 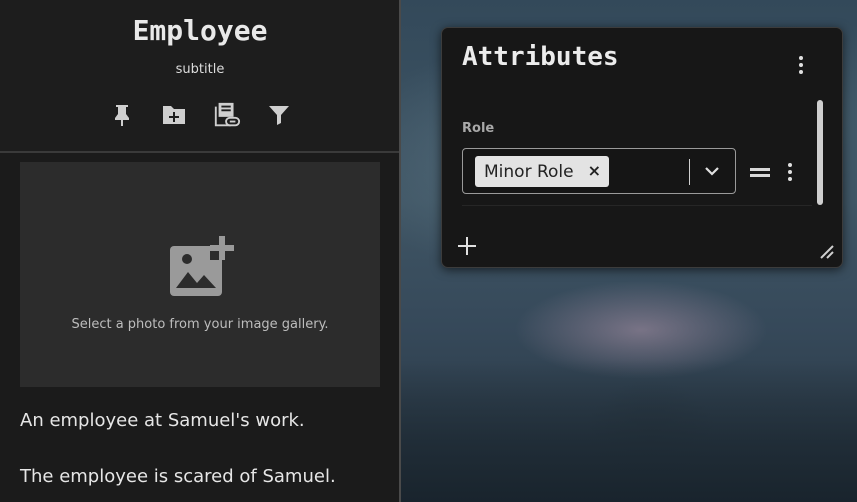 I want to click on remove-chip-icon: ×, so click(x=594, y=170).